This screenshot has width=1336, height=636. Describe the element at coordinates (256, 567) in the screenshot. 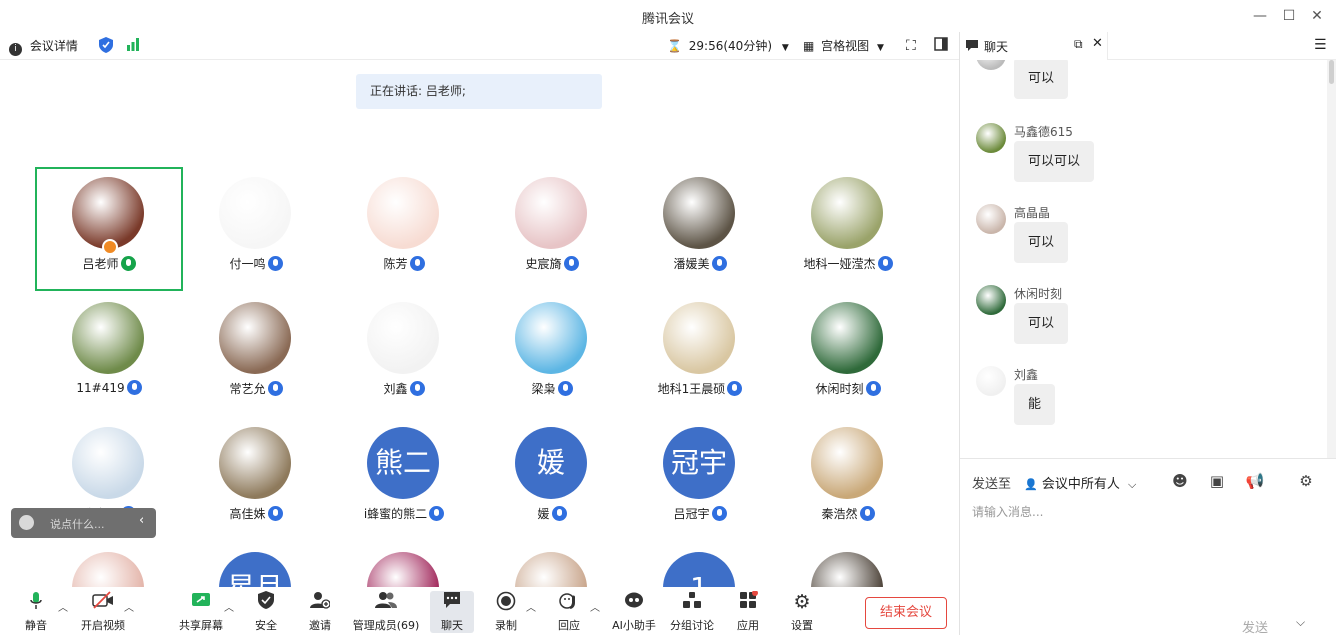

I see `participant-tile: 星月` at that location.